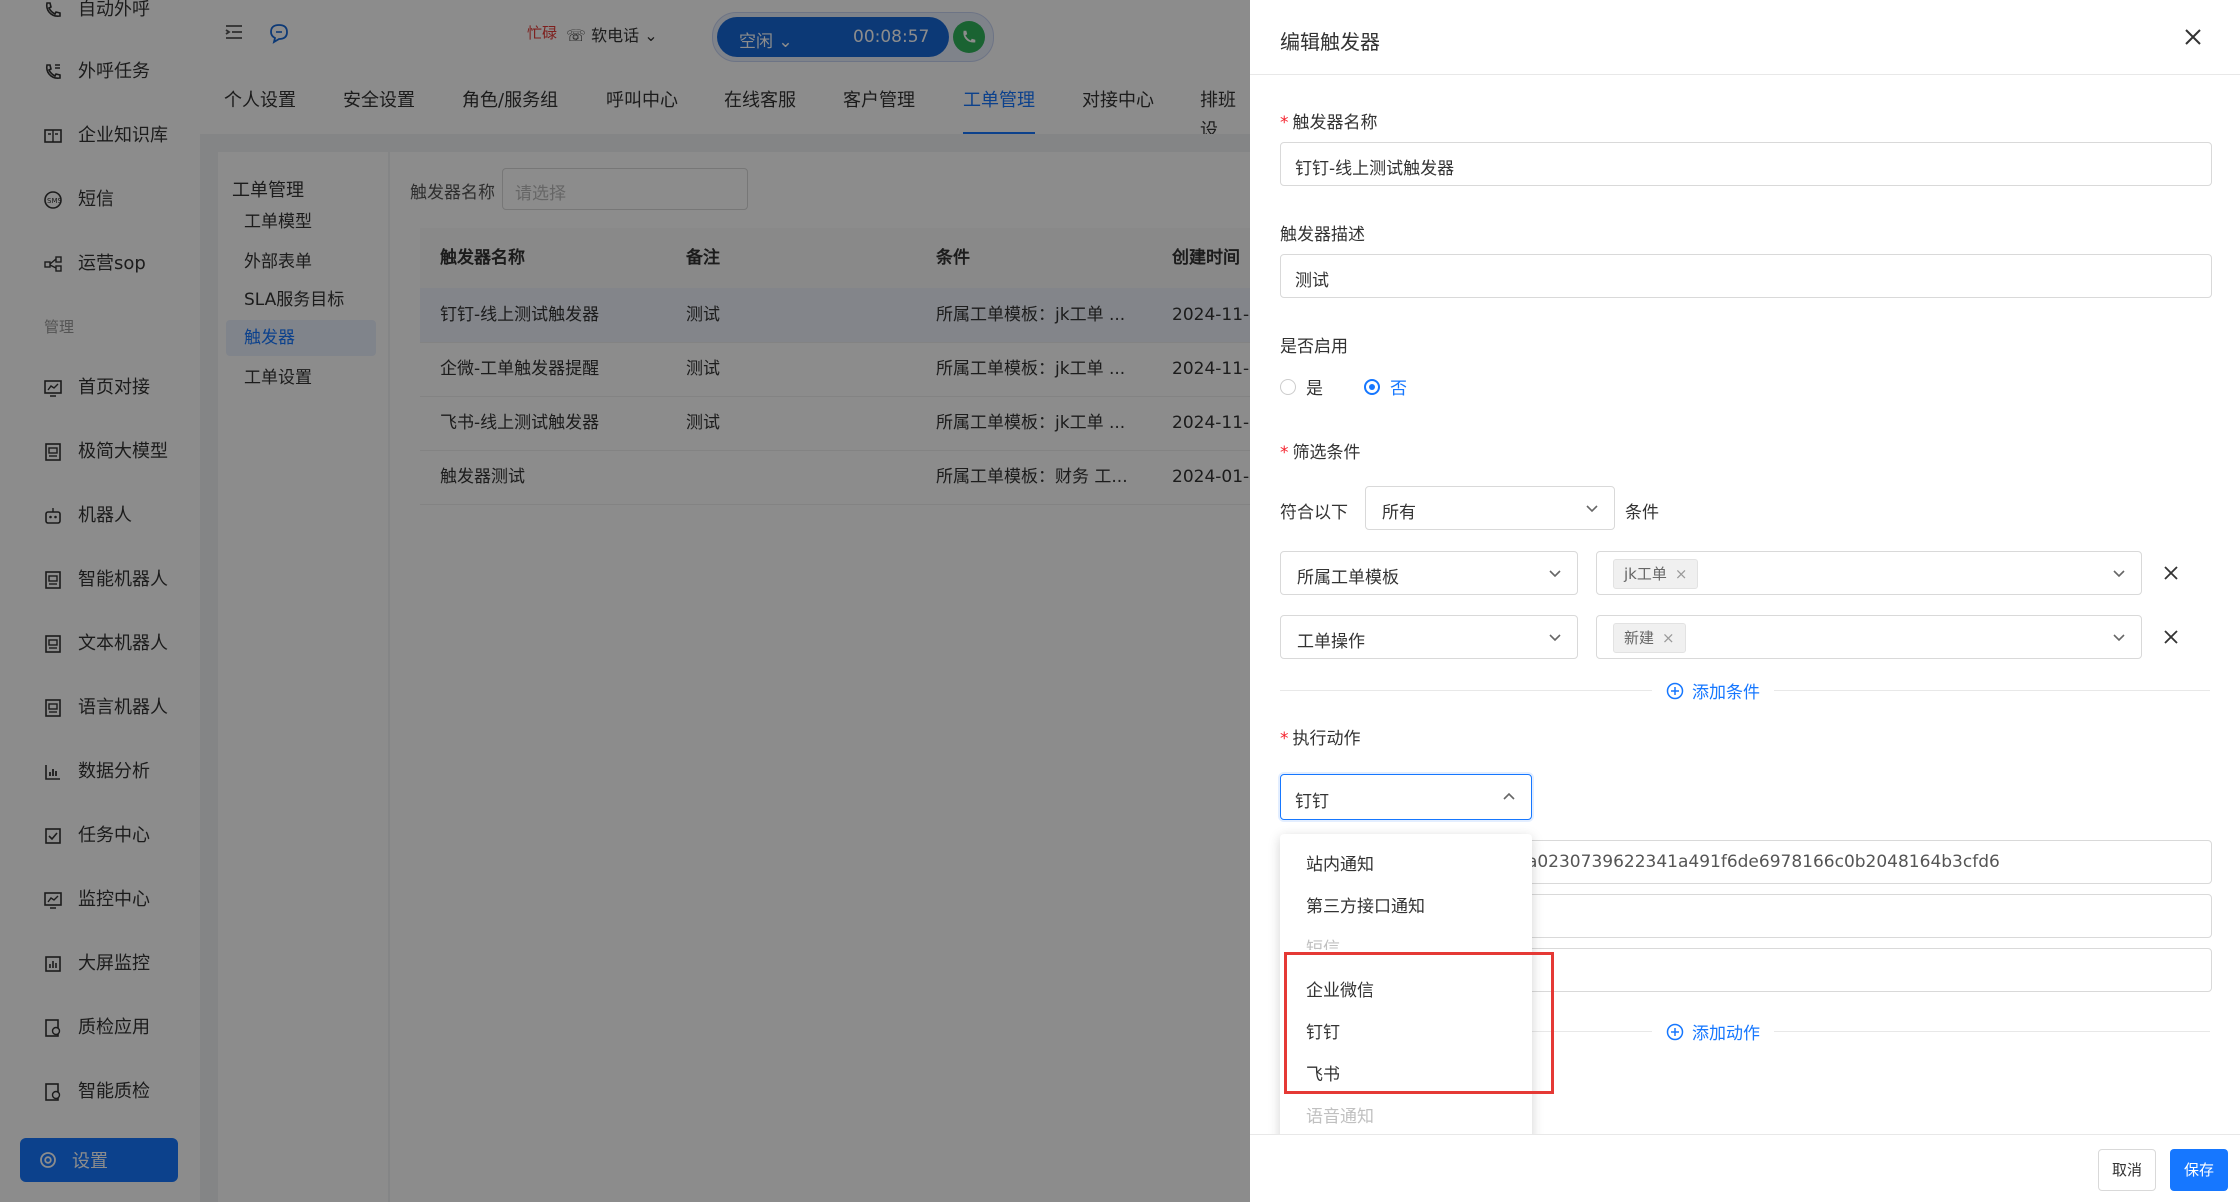 The width and height of the screenshot is (2240, 1203). I want to click on trigger-name-label: * 触发器名称, so click(1329, 123).